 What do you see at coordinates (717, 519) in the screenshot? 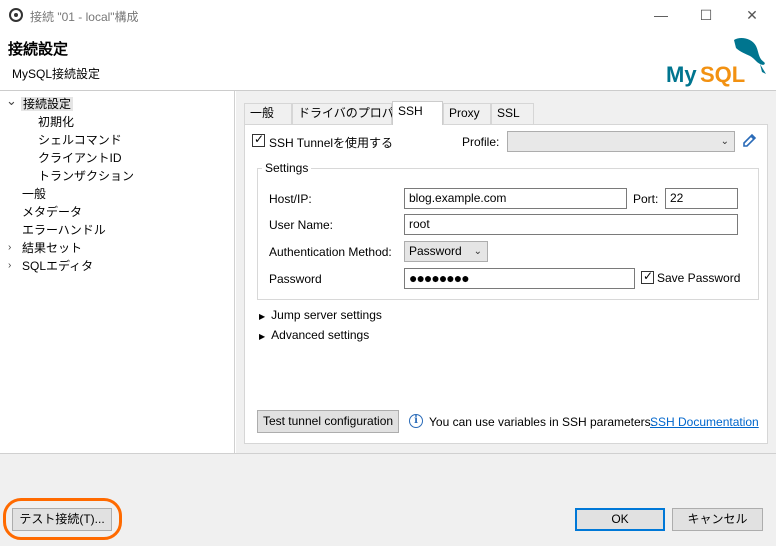
I see `cancel-button: キャンセル` at bounding box center [717, 519].